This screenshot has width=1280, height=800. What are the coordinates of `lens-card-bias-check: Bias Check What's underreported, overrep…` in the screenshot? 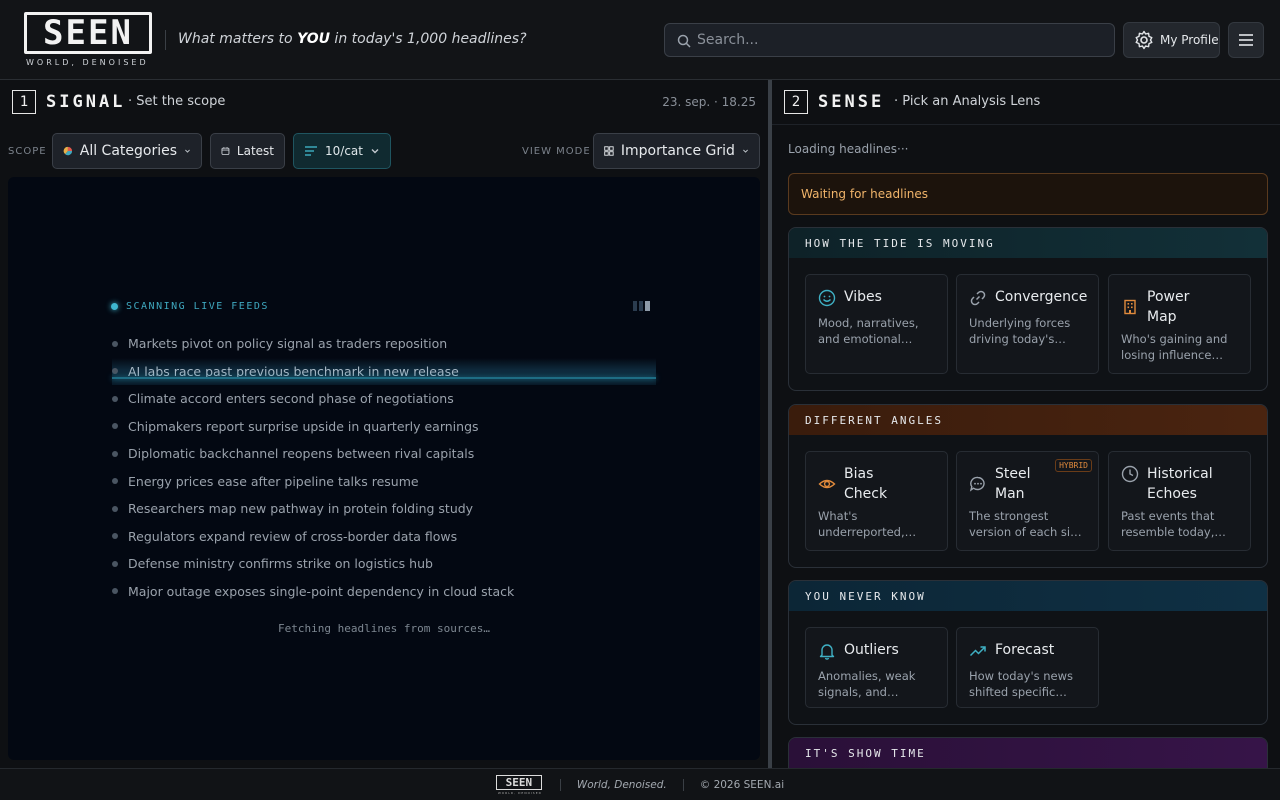 It's located at (876, 501).